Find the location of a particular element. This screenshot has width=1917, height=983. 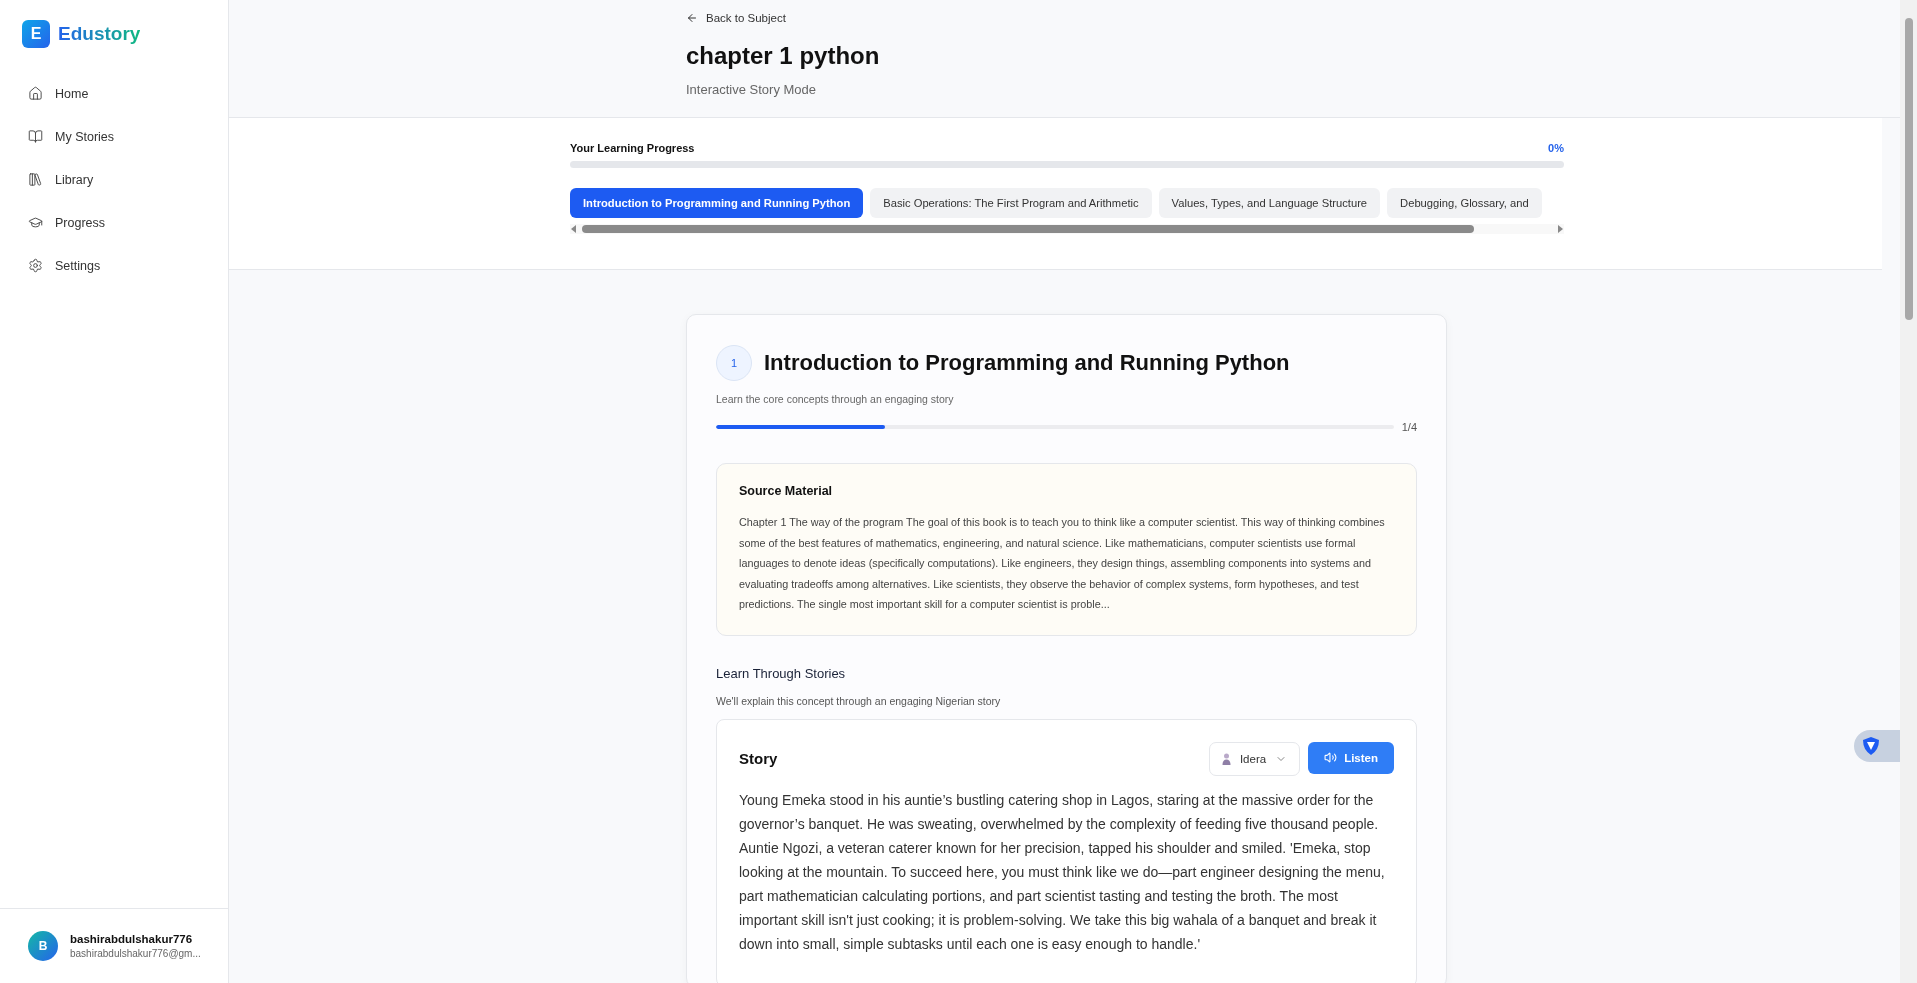

user-name: bashirabdulshakur776 is located at coordinates (132, 939).